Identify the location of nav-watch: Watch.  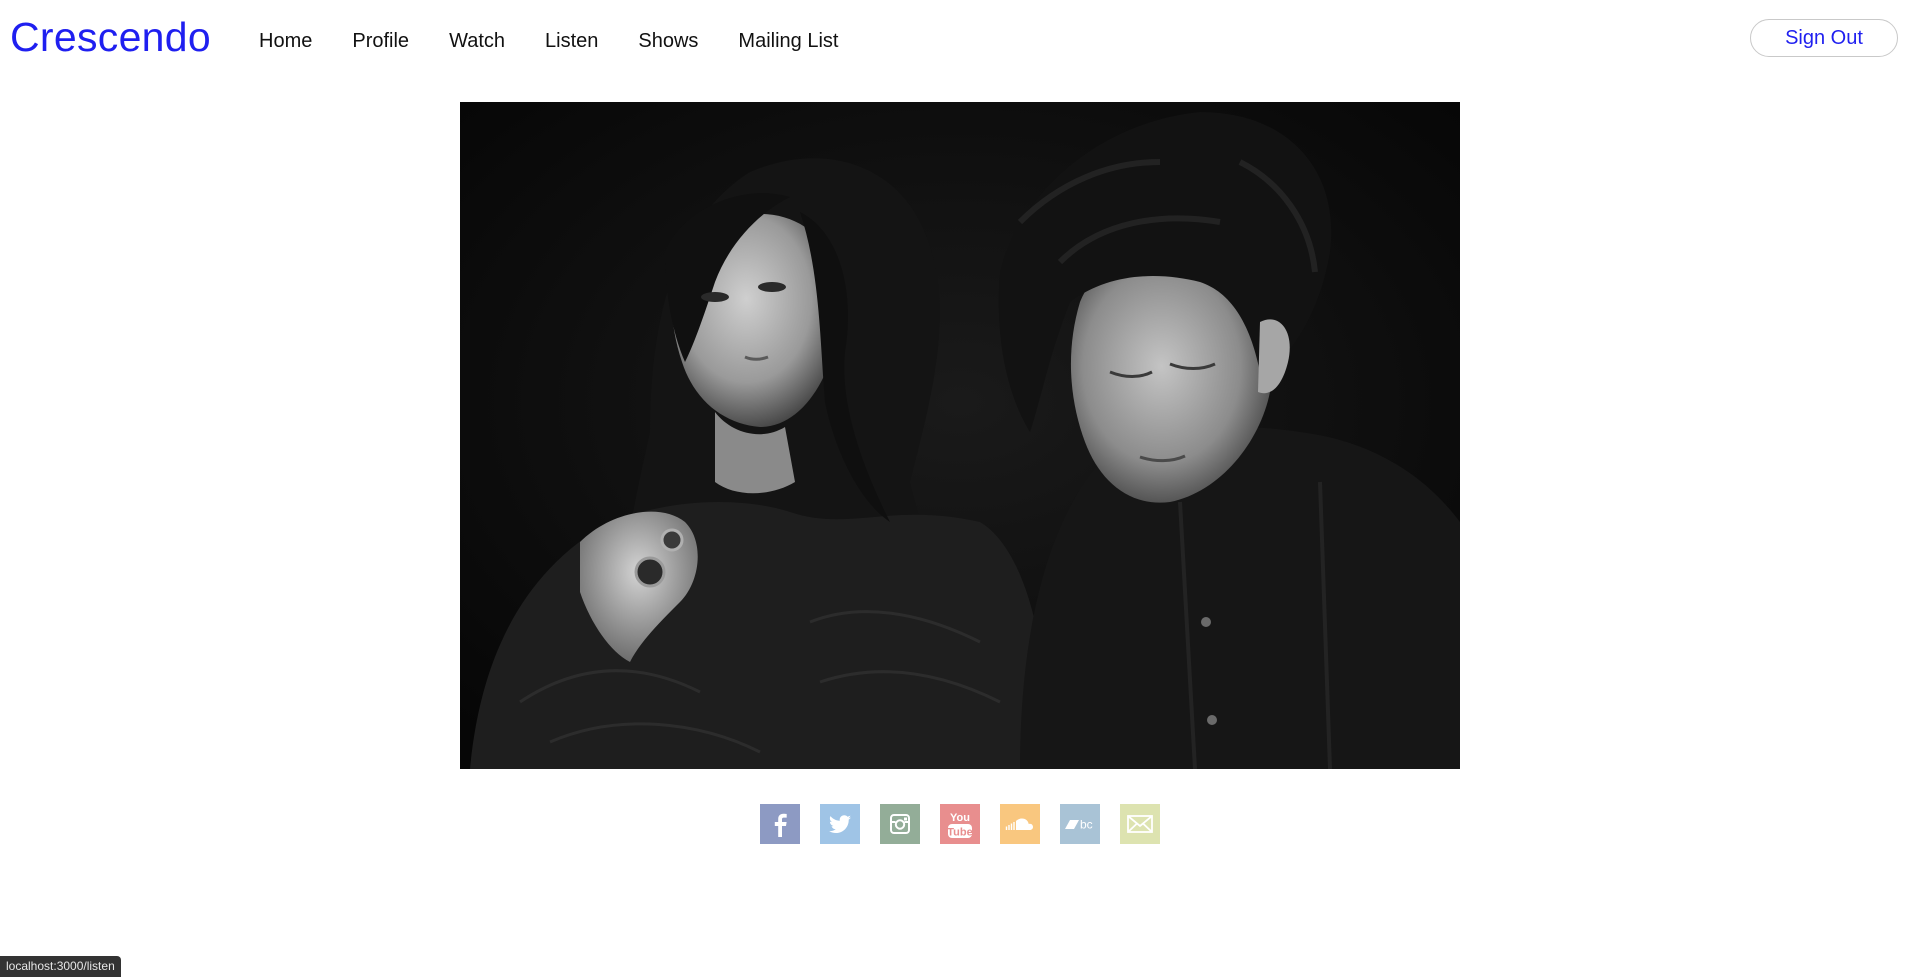
(477, 41).